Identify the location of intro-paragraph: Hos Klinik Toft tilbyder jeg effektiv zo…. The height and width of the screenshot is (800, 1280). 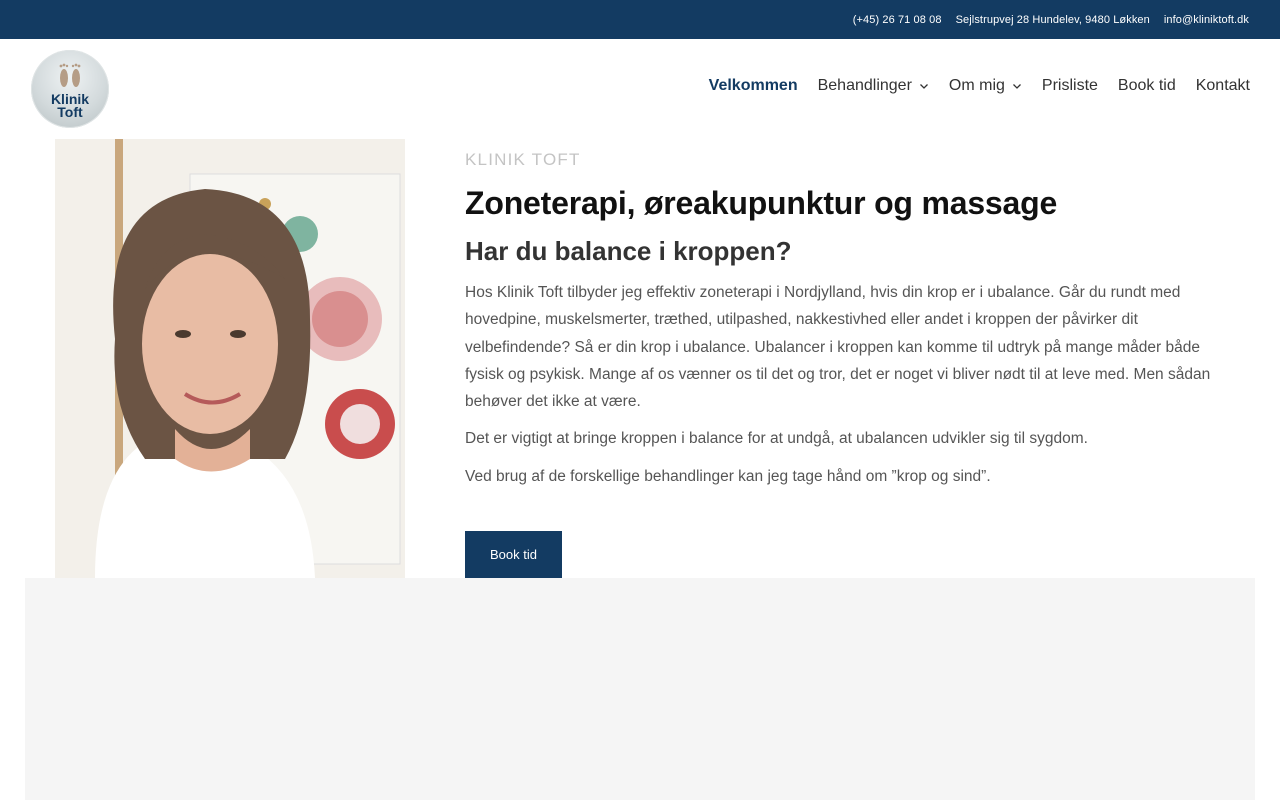
(838, 347).